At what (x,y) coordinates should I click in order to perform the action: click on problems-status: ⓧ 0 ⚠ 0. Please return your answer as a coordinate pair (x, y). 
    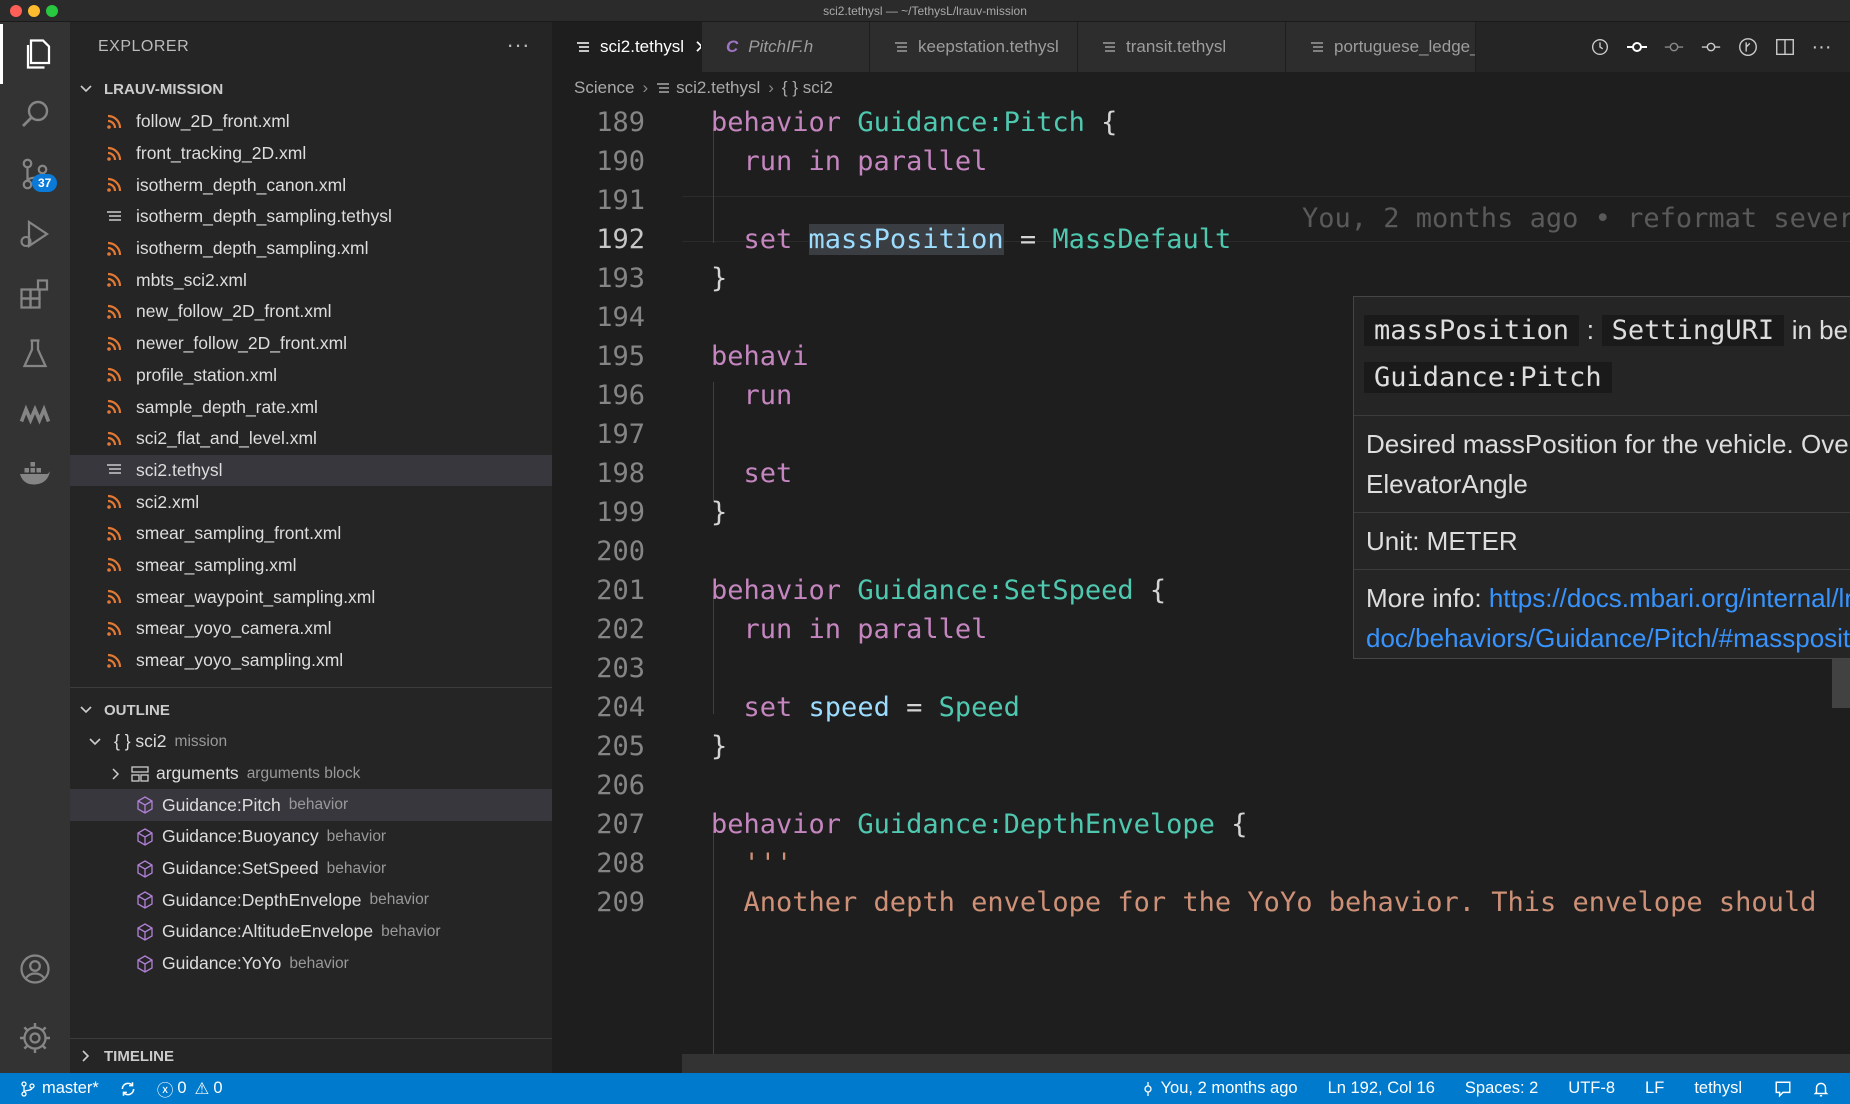
    Looking at the image, I should click on (190, 1088).